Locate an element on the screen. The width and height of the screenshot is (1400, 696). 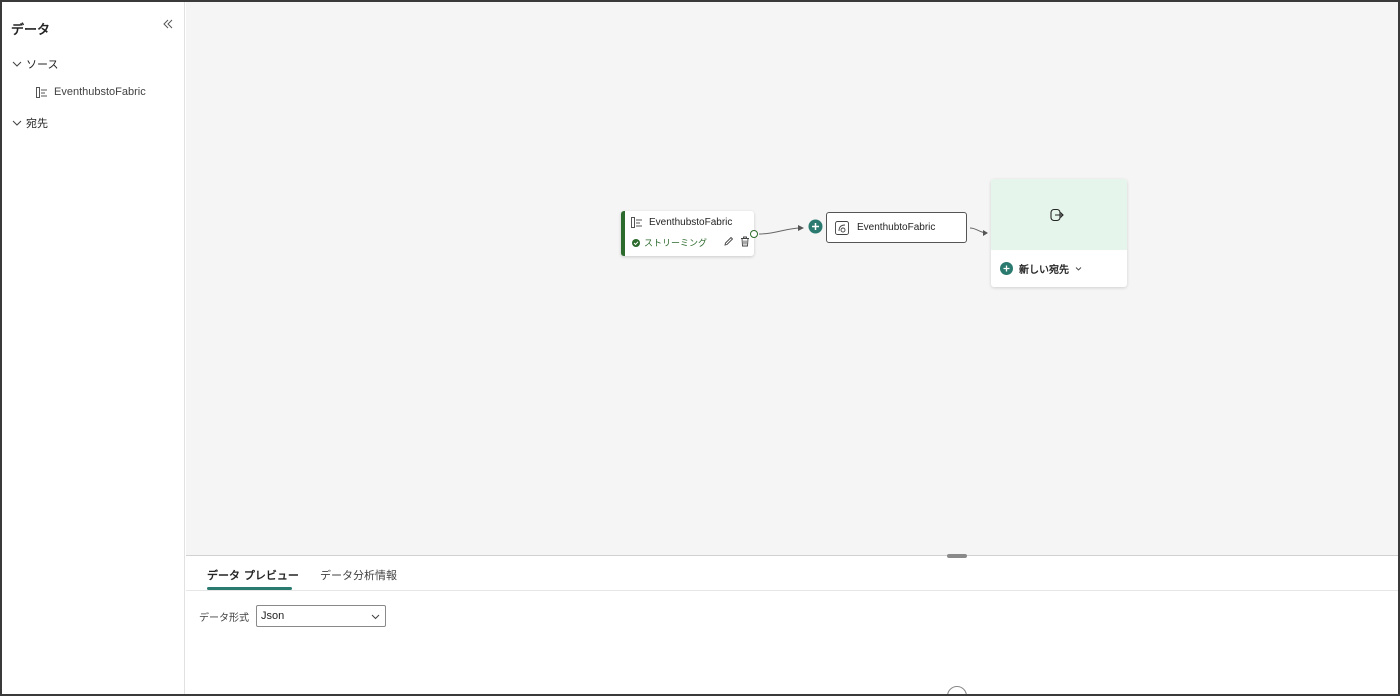
check-circle-icon is located at coordinates (636, 242).